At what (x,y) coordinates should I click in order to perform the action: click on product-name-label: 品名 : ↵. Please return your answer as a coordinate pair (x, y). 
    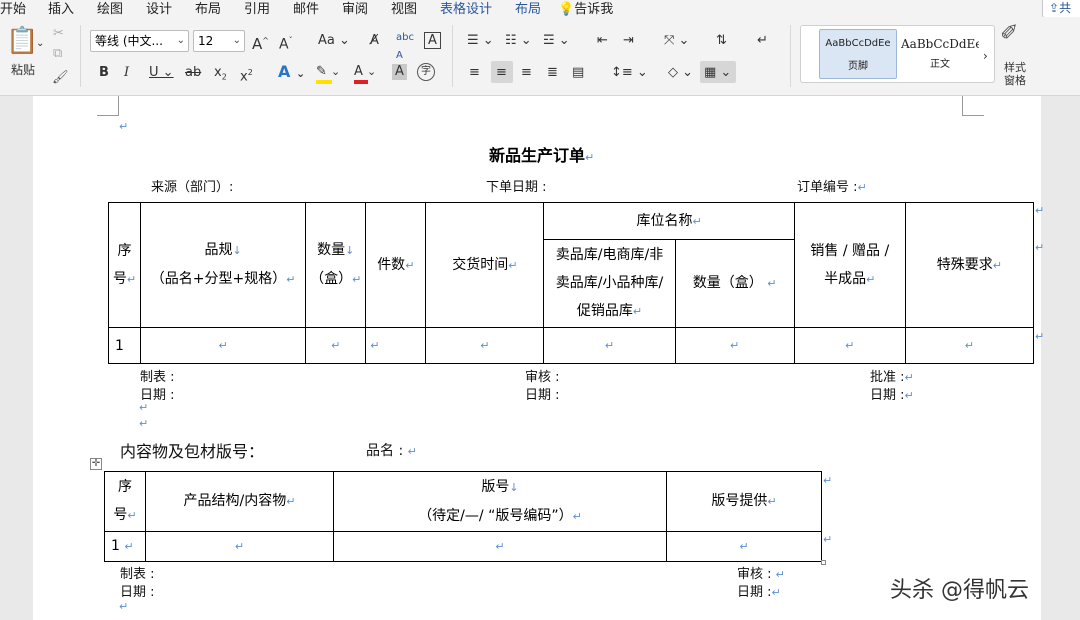
    Looking at the image, I should click on (391, 450).